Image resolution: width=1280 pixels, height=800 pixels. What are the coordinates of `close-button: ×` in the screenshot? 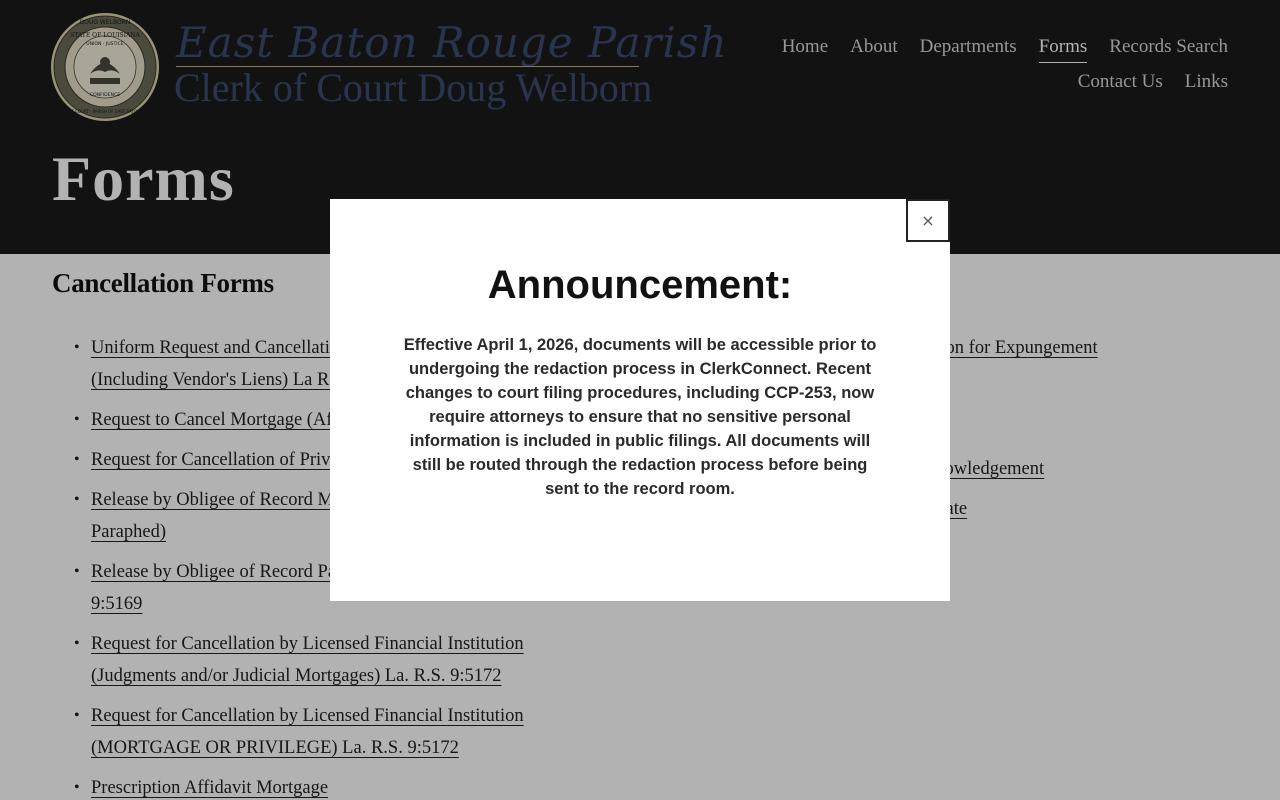 It's located at (928, 220).